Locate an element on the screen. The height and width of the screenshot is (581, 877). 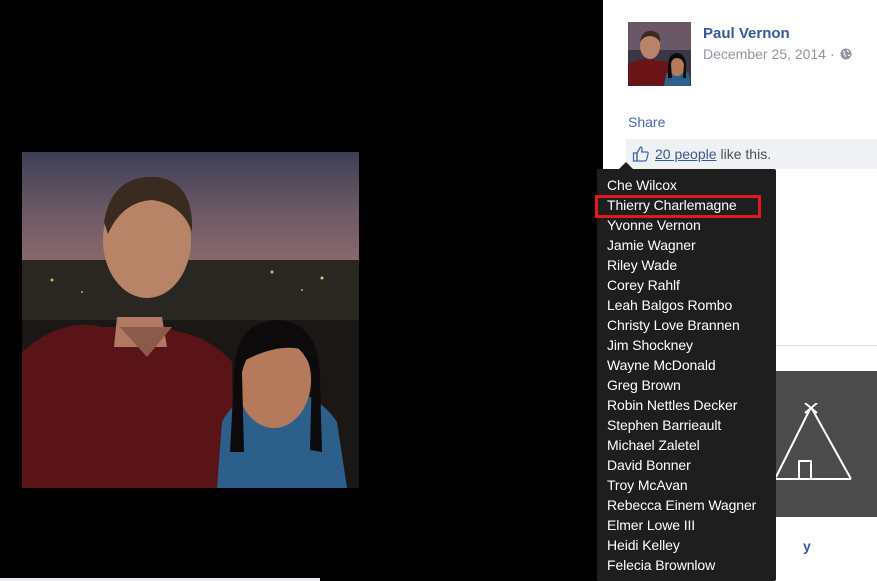
liker-name: Jamie Wagner is located at coordinates (681, 245).